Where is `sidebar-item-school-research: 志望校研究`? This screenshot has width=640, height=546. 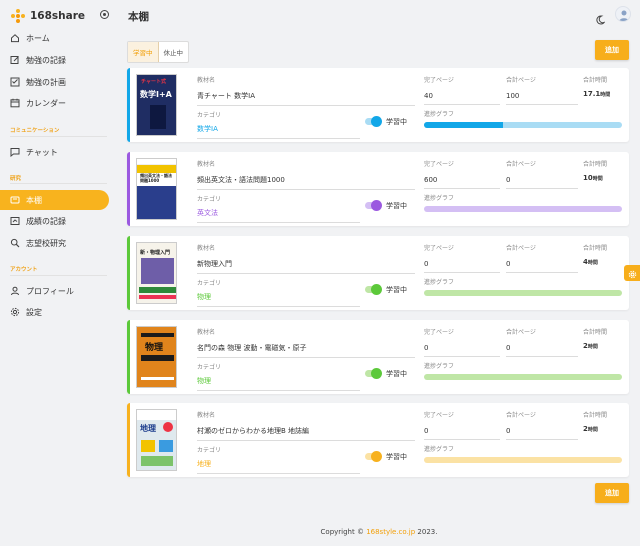
sidebar-item-school-research: 志望校研究 is located at coordinates (54, 243).